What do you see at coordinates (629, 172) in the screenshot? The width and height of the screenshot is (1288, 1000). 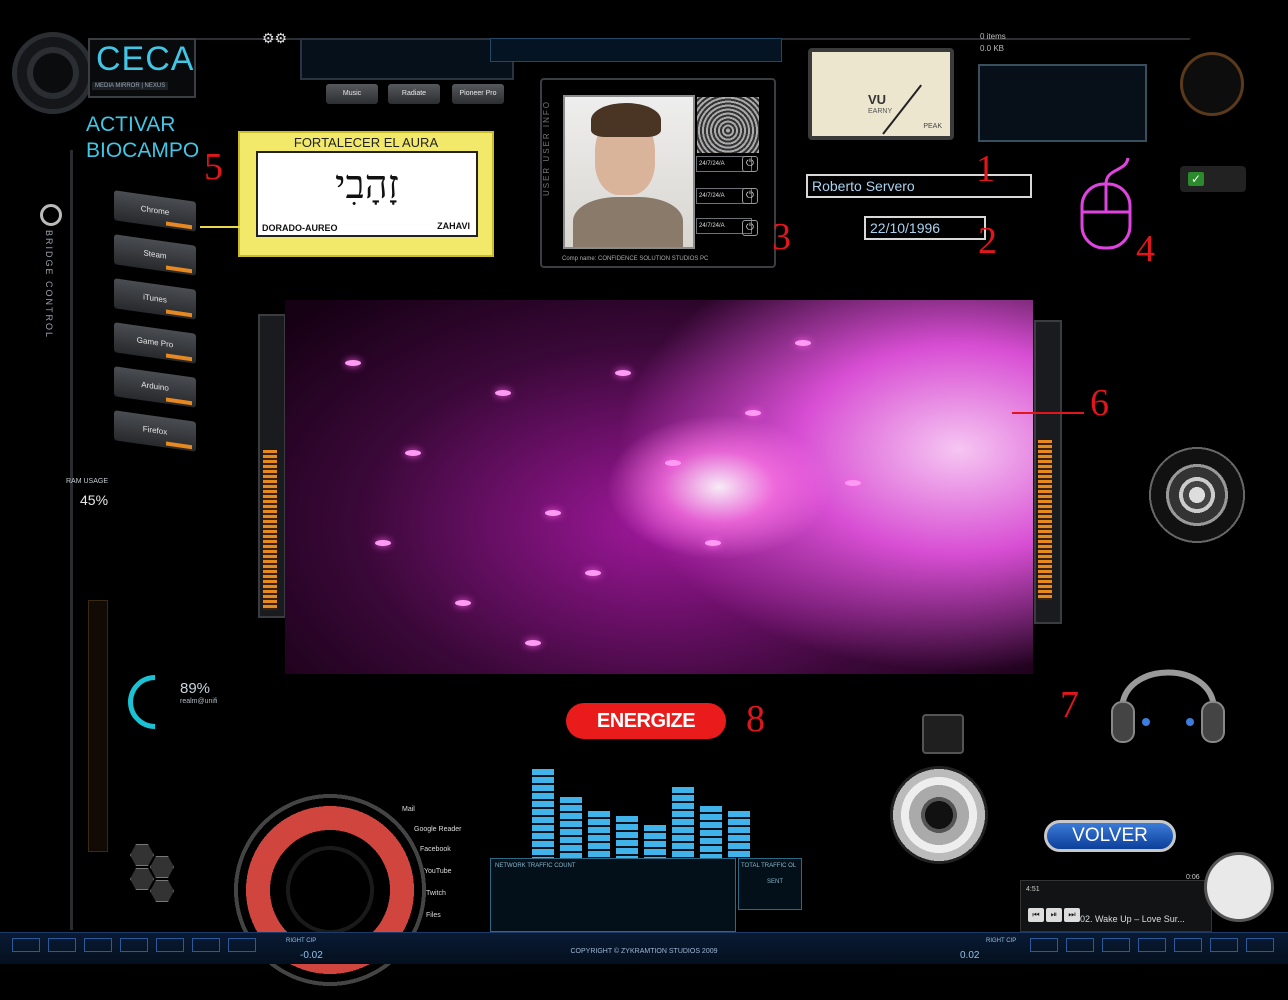 I see `profile-photo` at bounding box center [629, 172].